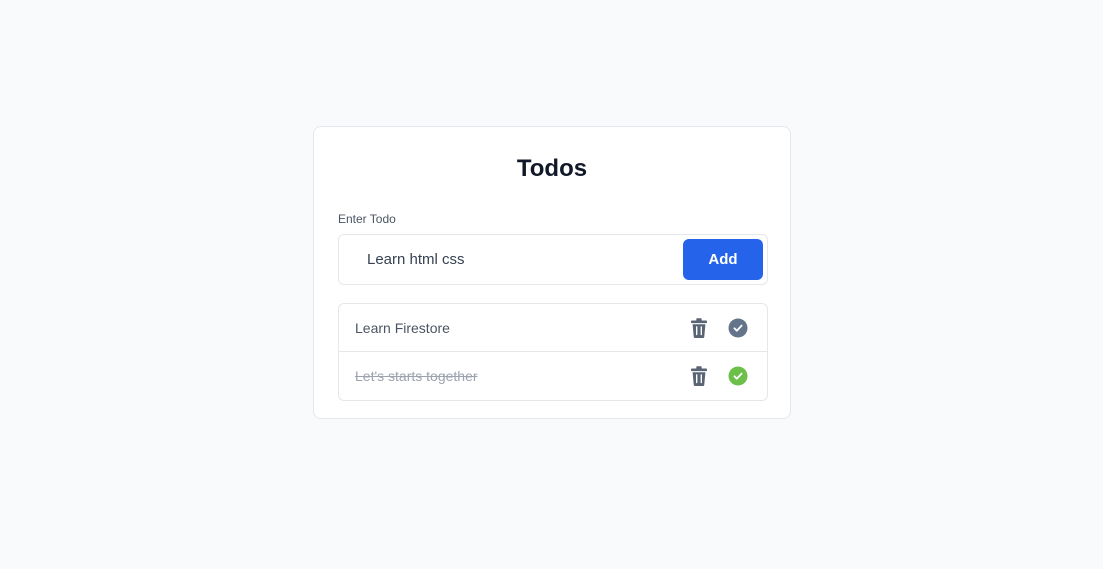 The width and height of the screenshot is (1103, 569). What do you see at coordinates (402, 328) in the screenshot?
I see `todo-text: Learn Firestore` at bounding box center [402, 328].